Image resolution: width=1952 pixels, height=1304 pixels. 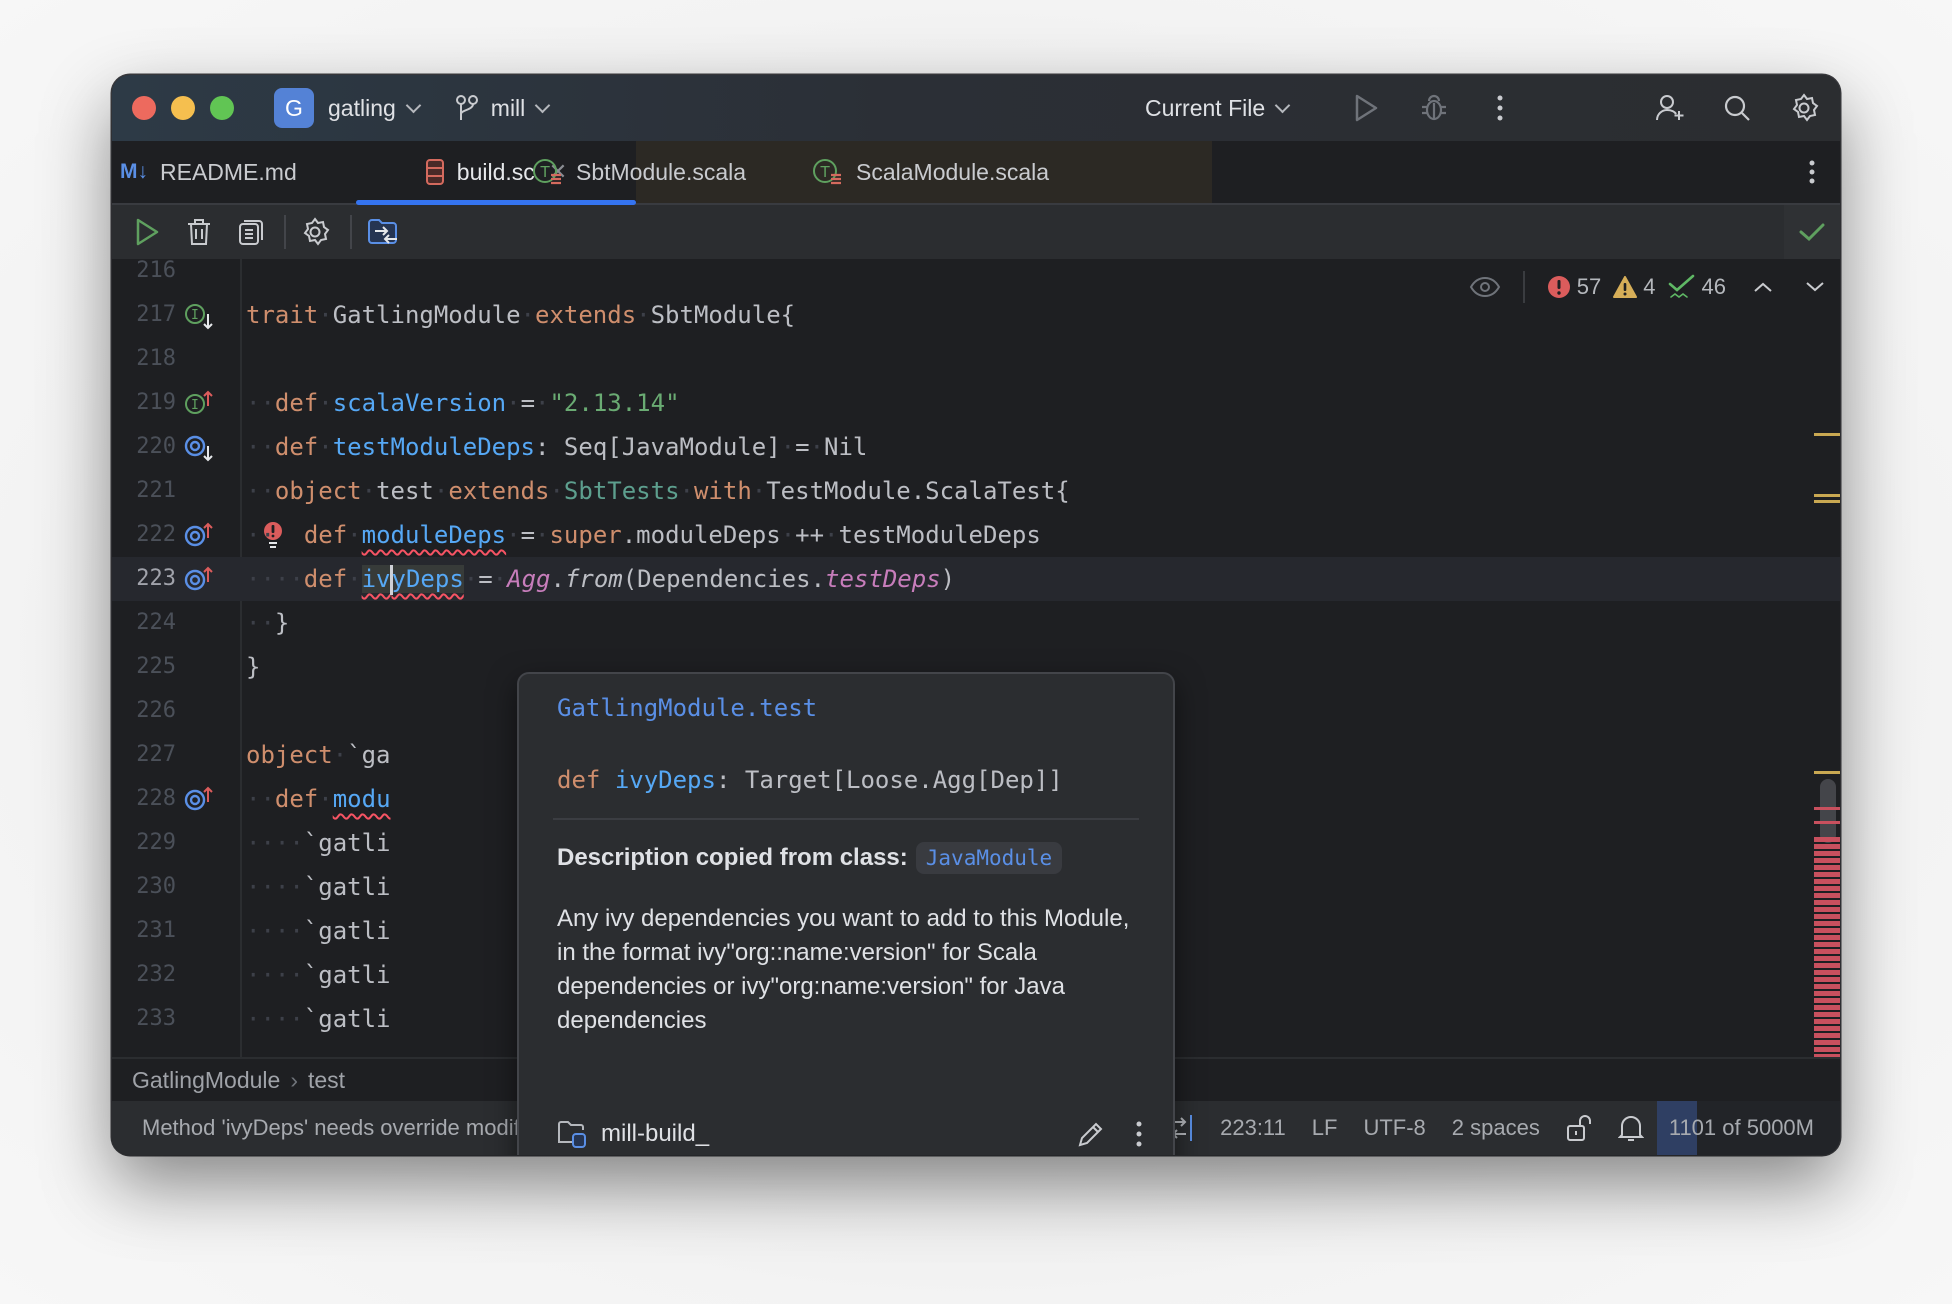 I want to click on file-encoding: UTF-8, so click(x=1394, y=1128).